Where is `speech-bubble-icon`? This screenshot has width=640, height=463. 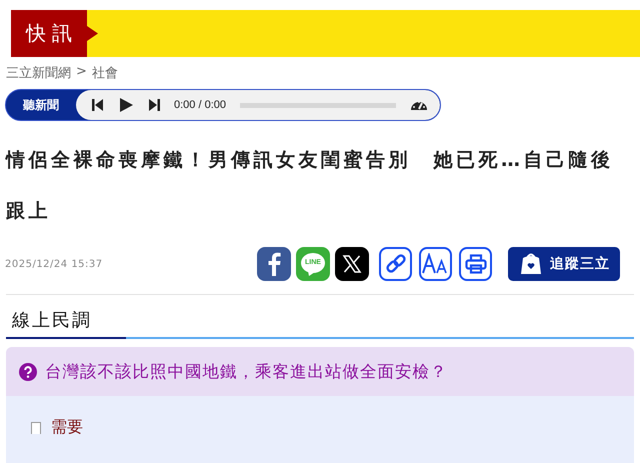
speech-bubble-icon is located at coordinates (313, 264).